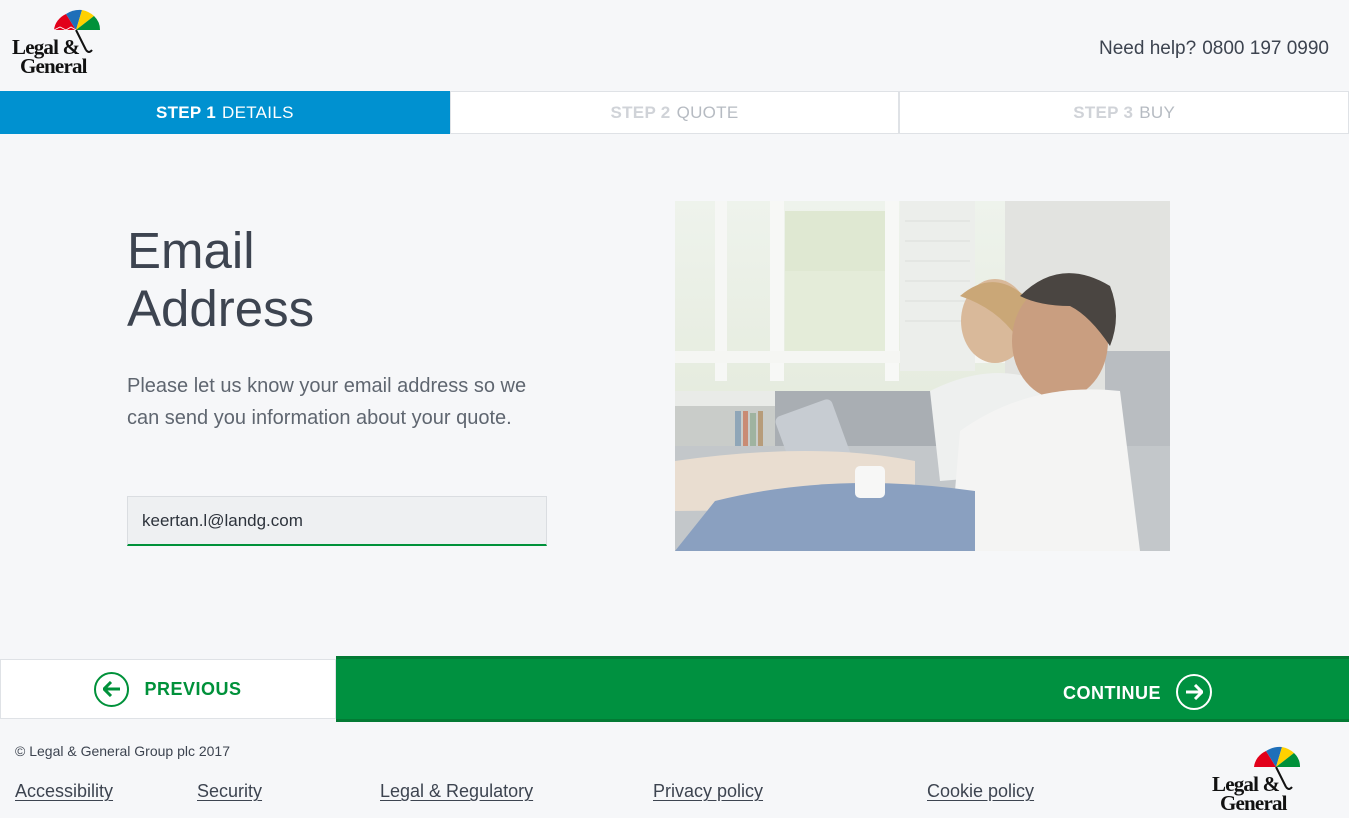 The width and height of the screenshot is (1349, 818). What do you see at coordinates (1112, 693) in the screenshot?
I see `continue-label: CONTINUE` at bounding box center [1112, 693].